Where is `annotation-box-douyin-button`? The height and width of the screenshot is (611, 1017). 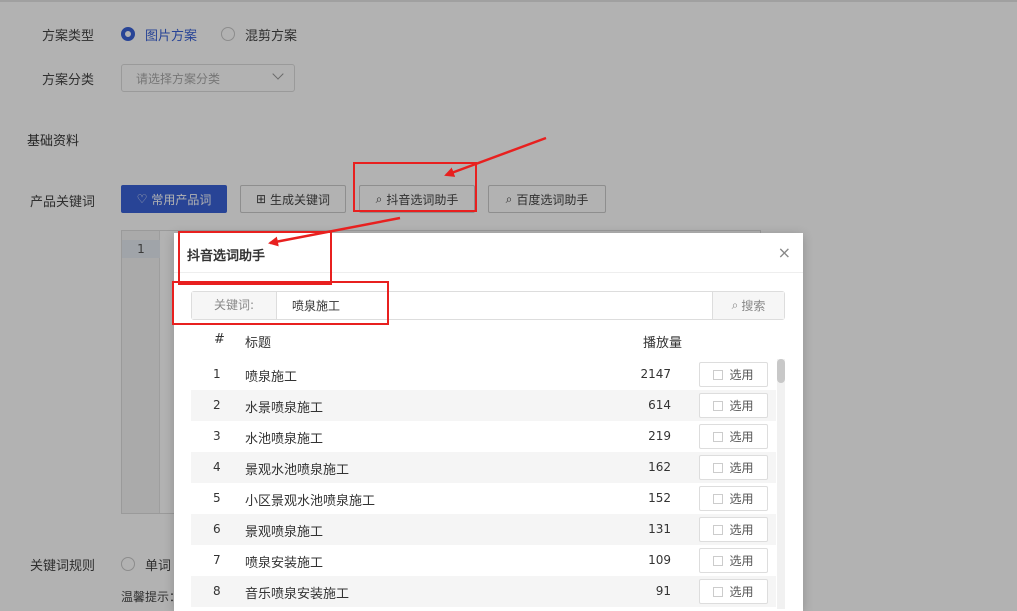 annotation-box-douyin-button is located at coordinates (415, 187).